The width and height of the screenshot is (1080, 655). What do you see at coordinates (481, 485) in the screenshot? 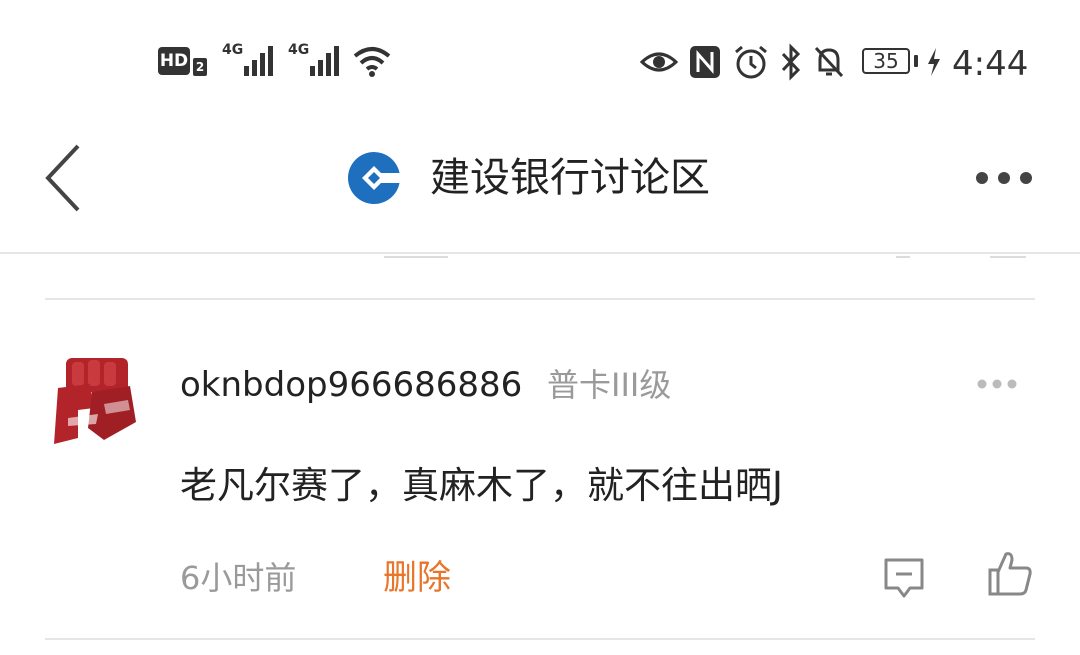
I see `comment-text: 老凡尔赛了，真麻木了，就不往出晒J` at bounding box center [481, 485].